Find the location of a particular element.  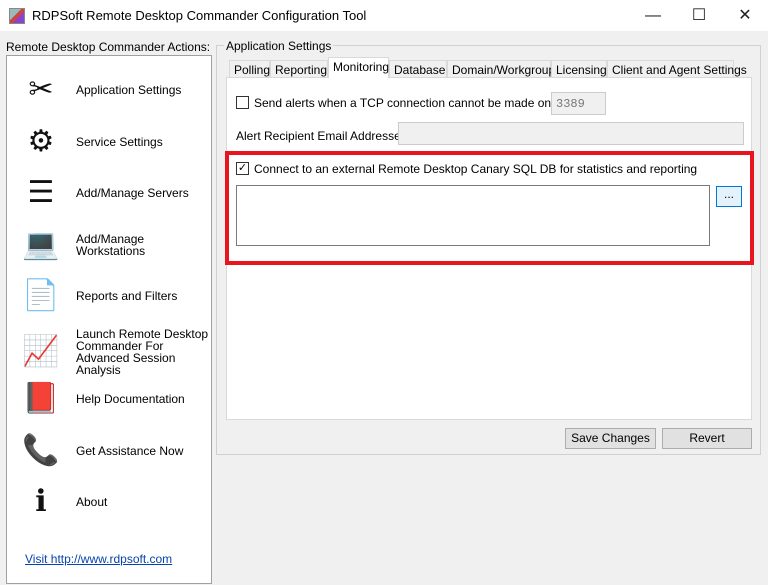

sidebar-item-label: Help Documentation is located at coordinates (130, 399).